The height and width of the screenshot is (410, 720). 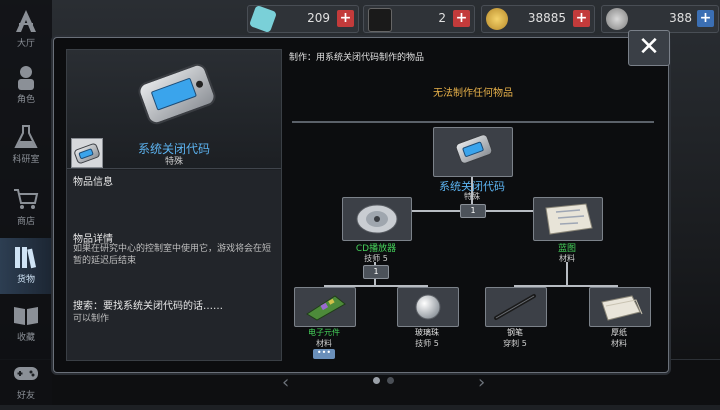 I want to click on resource-value: 2, so click(x=442, y=18).